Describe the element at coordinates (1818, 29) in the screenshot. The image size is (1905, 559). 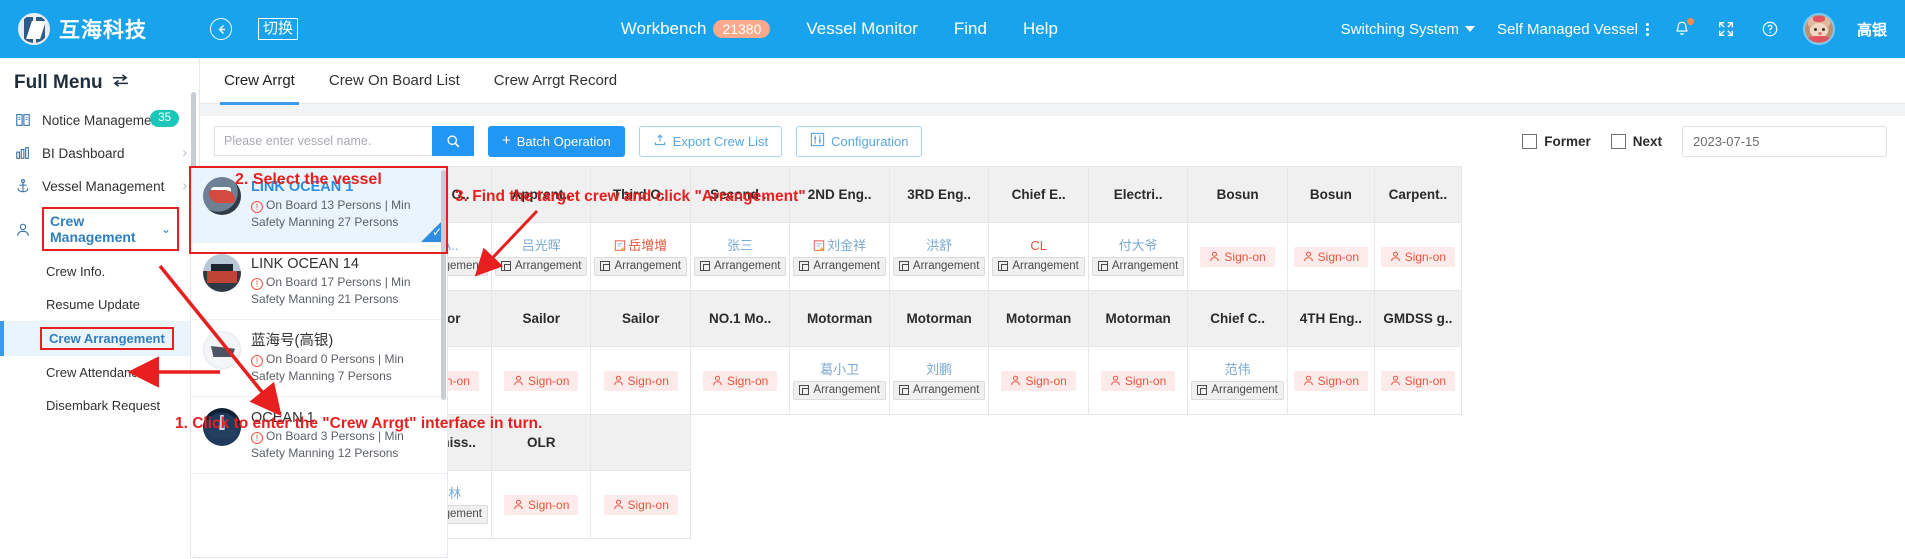
I see `avatar` at that location.